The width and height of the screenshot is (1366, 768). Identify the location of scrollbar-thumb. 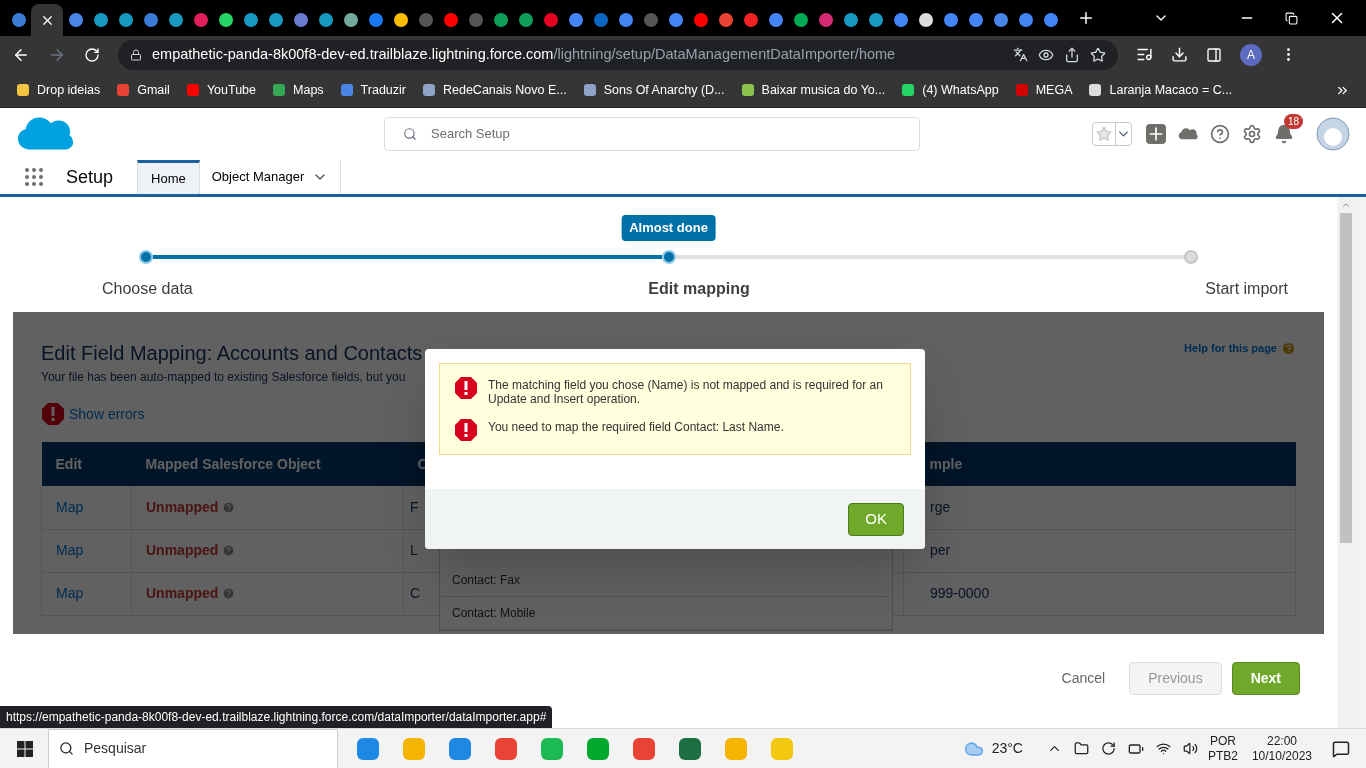
(1346, 378).